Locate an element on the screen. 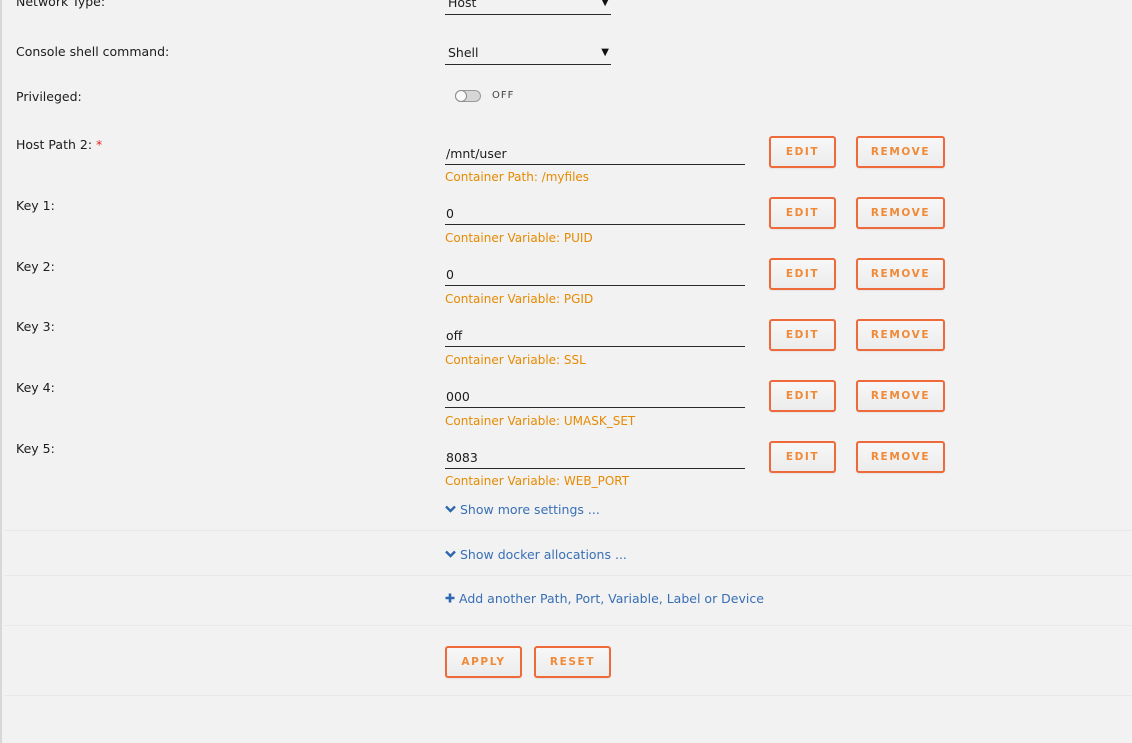 This screenshot has height=743, width=1132. key-4-input: 000 is located at coordinates (595, 398).